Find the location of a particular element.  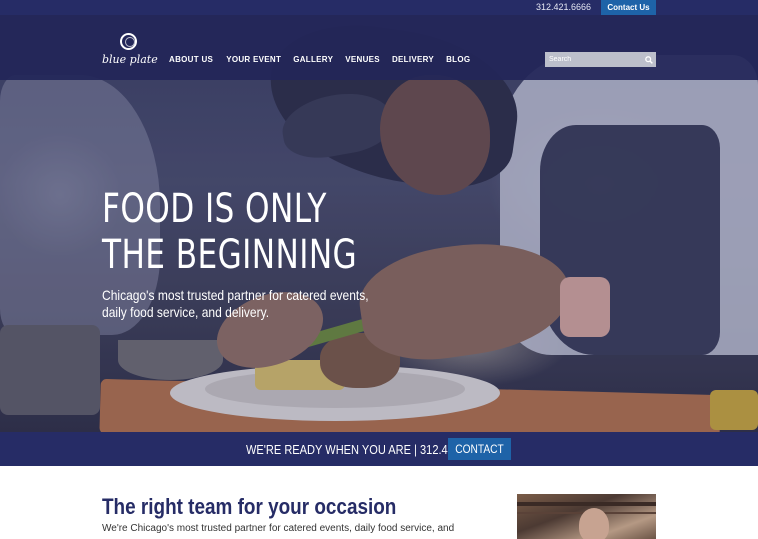

nav-item-about-us: ABOUT US is located at coordinates (191, 59).